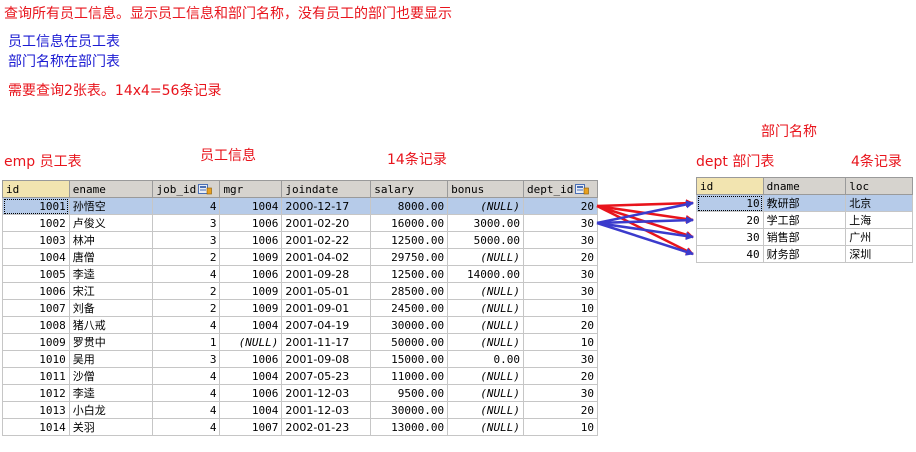  I want to click on table-row: 1011 沙僧 4 1004 2007-05-23 11000.00 (NULL) 20, so click(300, 376).